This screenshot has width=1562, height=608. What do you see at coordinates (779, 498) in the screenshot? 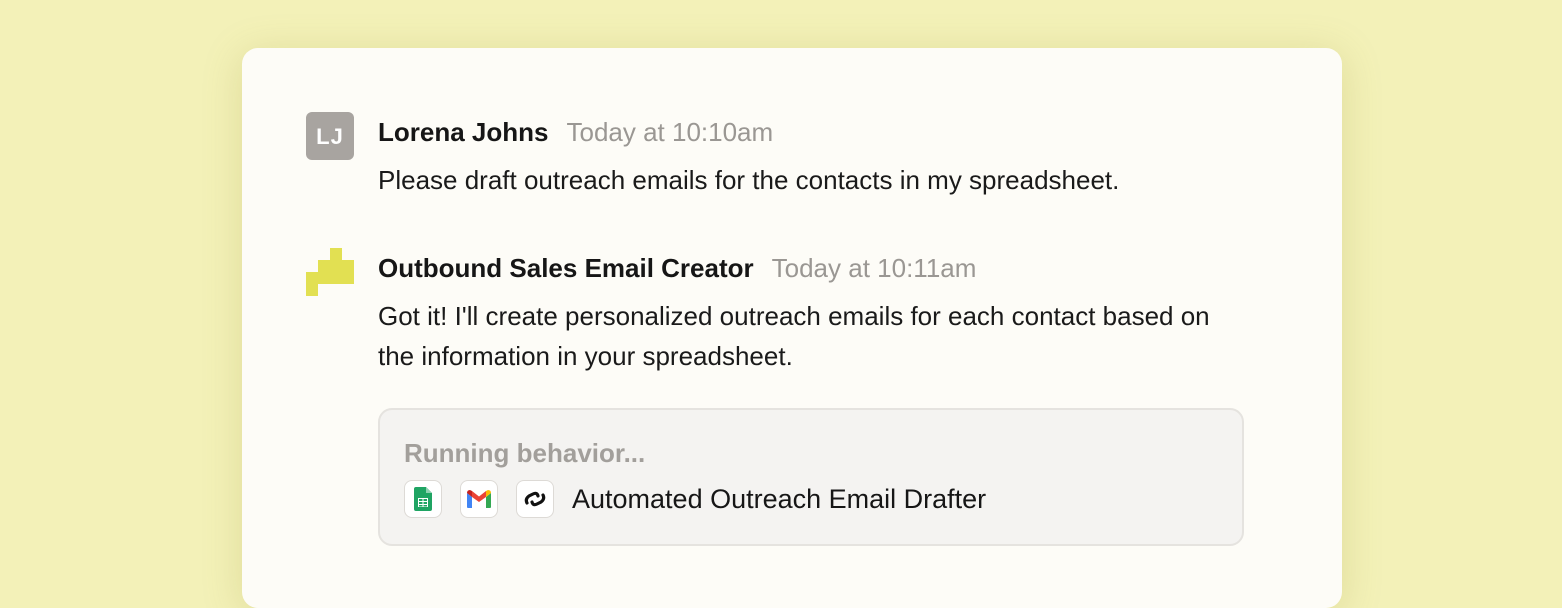
I see `behavior-name: Automated Outreach Email Drafter` at bounding box center [779, 498].